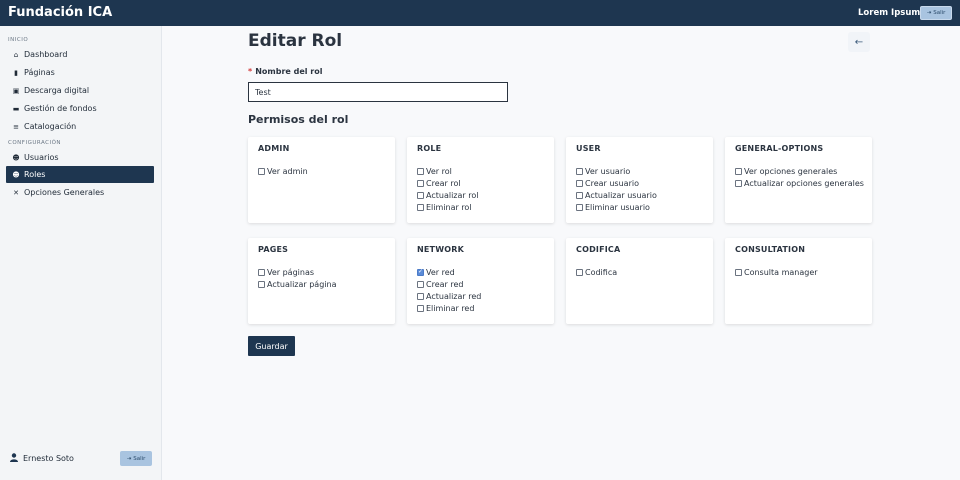  What do you see at coordinates (608, 171) in the screenshot?
I see `permission-label: Ver usuario` at bounding box center [608, 171].